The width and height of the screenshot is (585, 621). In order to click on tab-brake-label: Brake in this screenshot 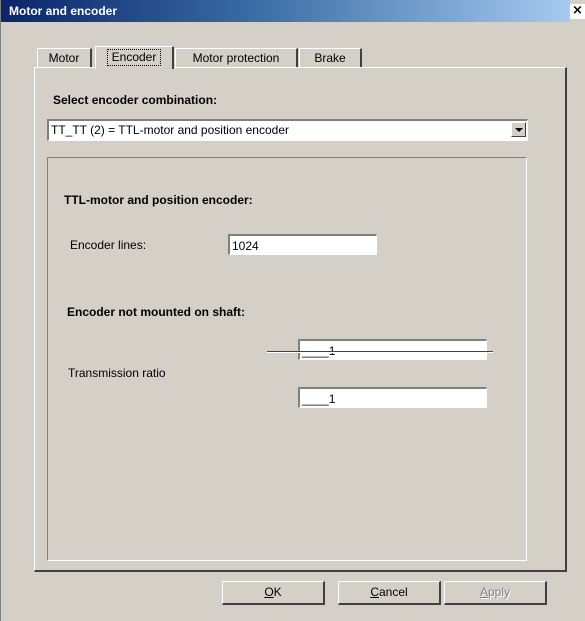, I will do `click(330, 58)`.